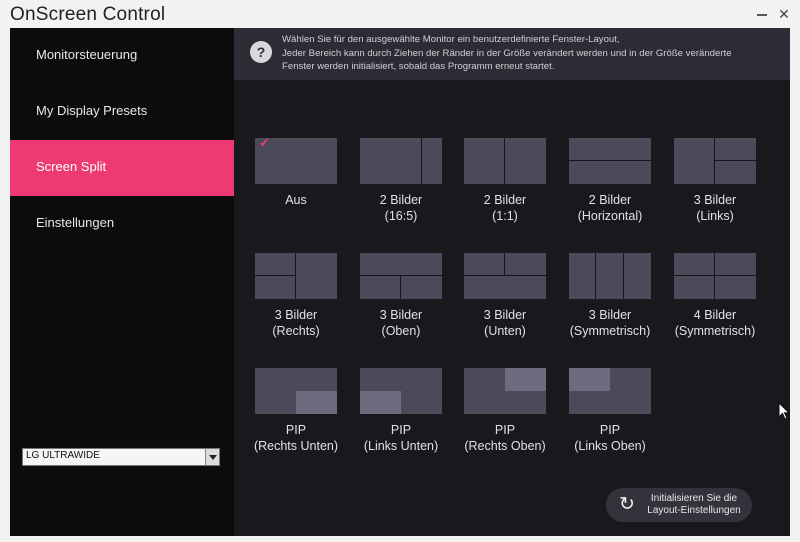 This screenshot has height=542, width=800. Describe the element at coordinates (610, 438) in the screenshot. I see `layout-label: PIP (Links Oben)` at that location.